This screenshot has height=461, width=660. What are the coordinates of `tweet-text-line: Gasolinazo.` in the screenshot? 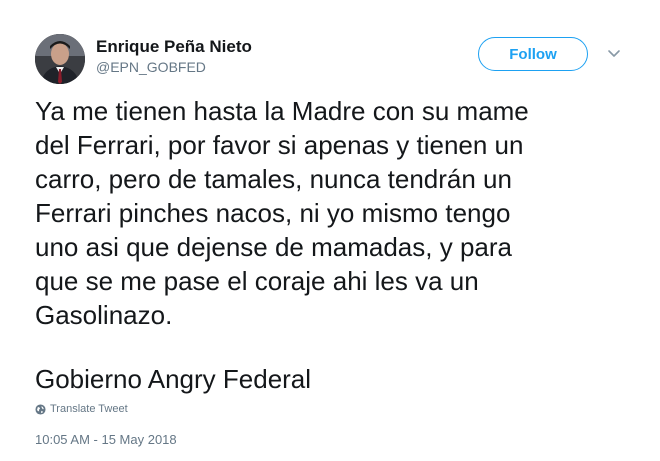 It's located at (104, 315).